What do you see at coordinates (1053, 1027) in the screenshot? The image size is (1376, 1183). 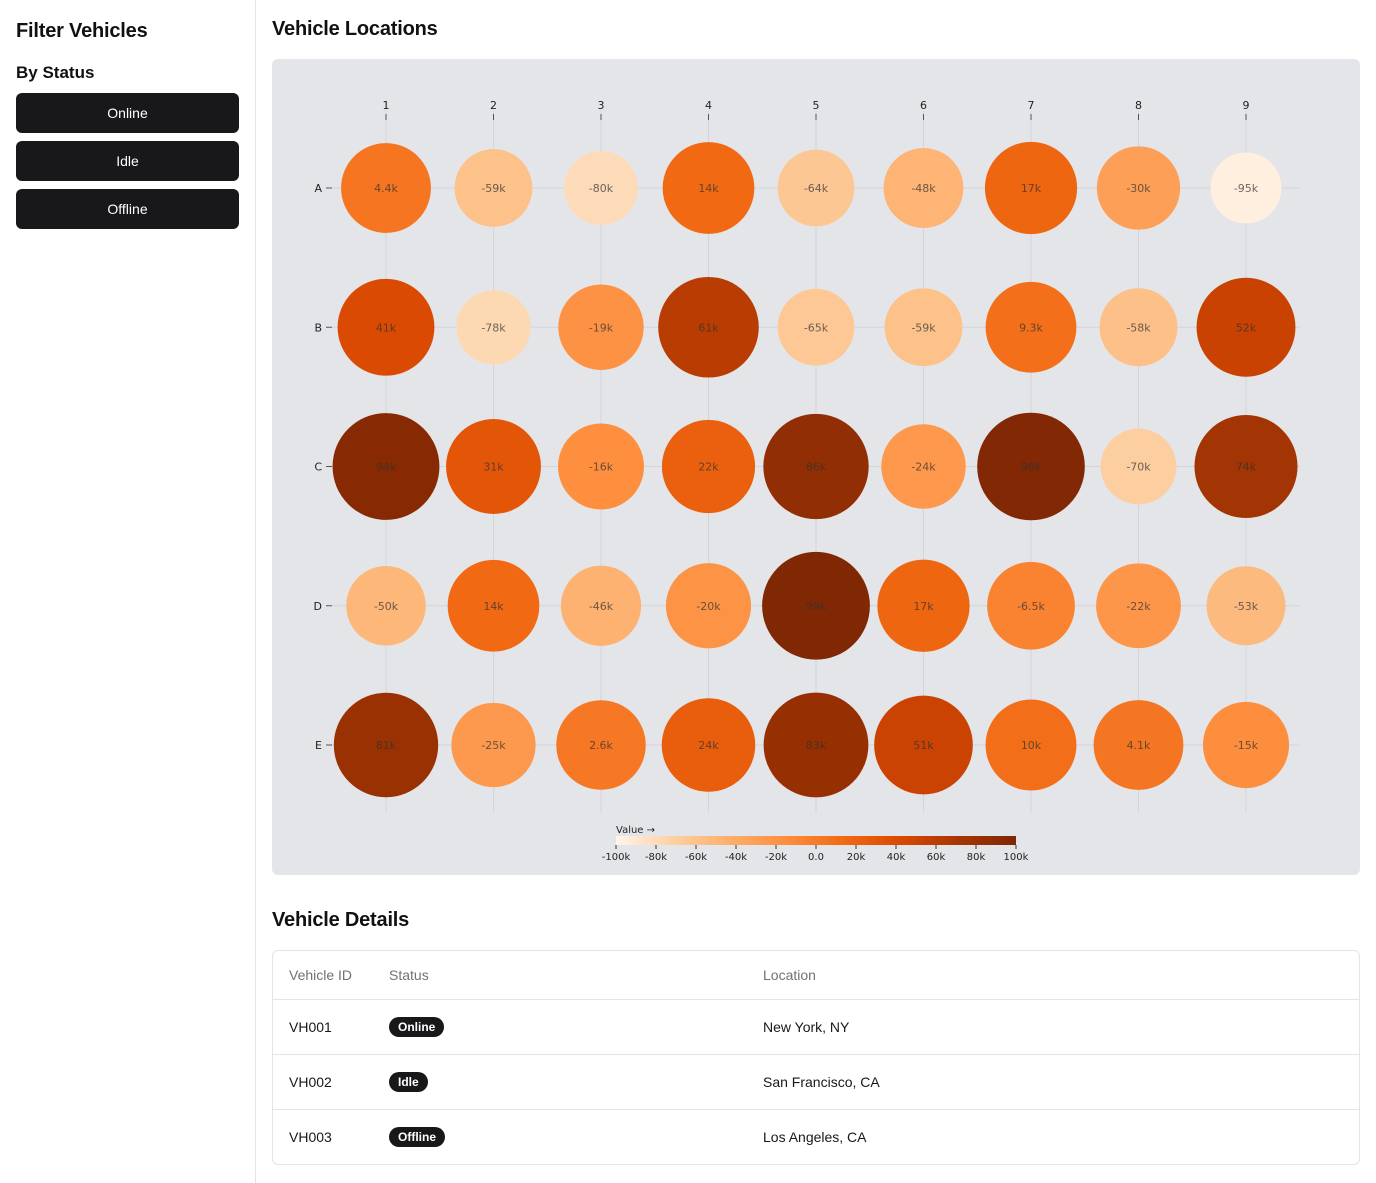 I see `cell-location: New York, NY` at bounding box center [1053, 1027].